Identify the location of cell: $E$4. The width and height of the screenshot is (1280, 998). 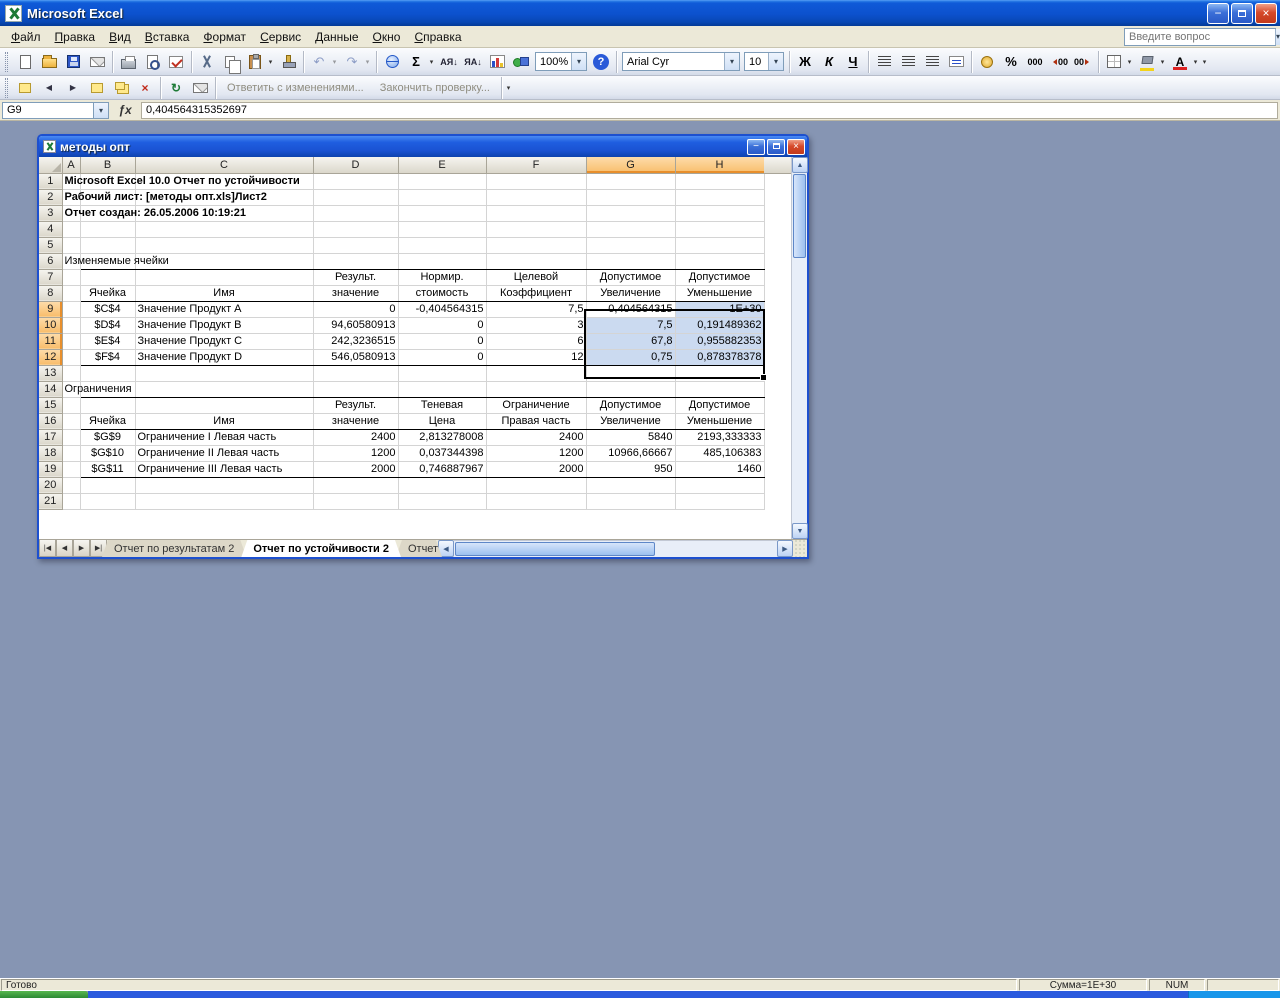
(108, 341).